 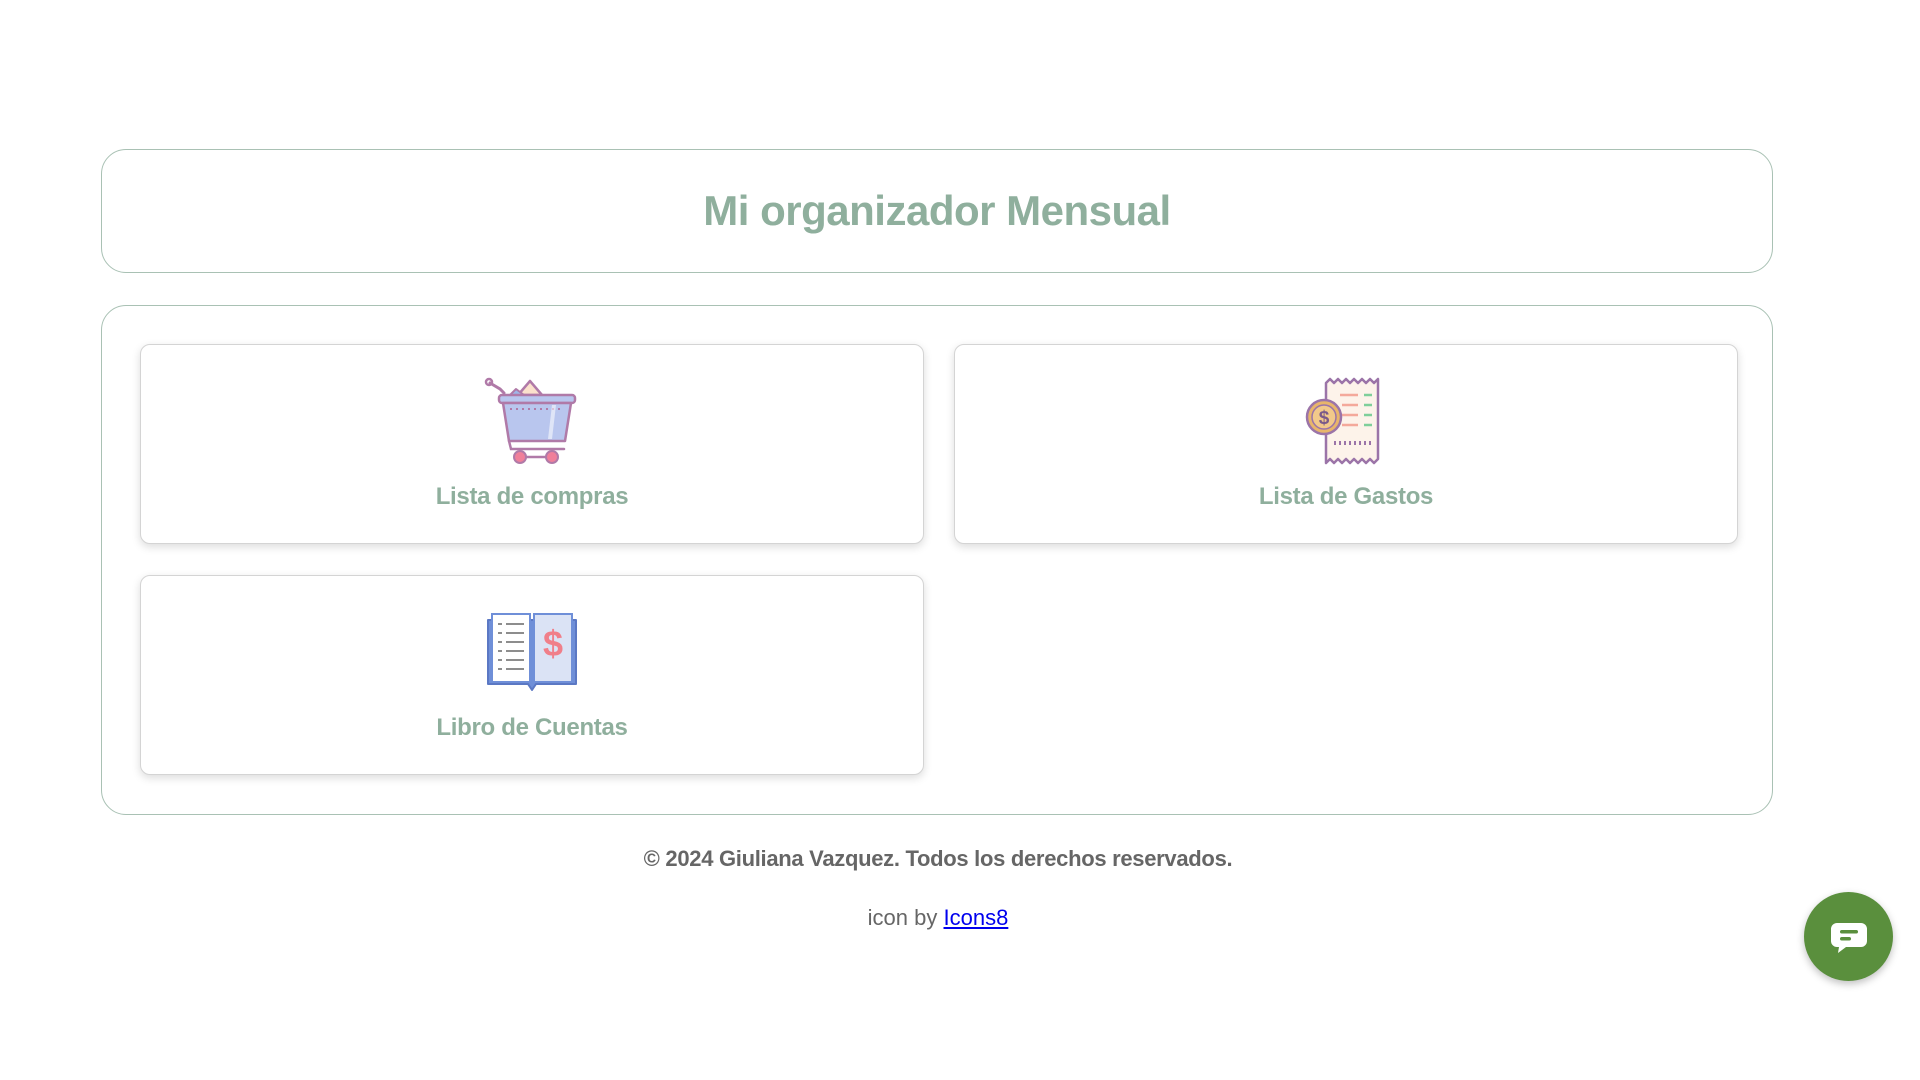 What do you see at coordinates (532, 421) in the screenshot?
I see `shopping-cart-icon` at bounding box center [532, 421].